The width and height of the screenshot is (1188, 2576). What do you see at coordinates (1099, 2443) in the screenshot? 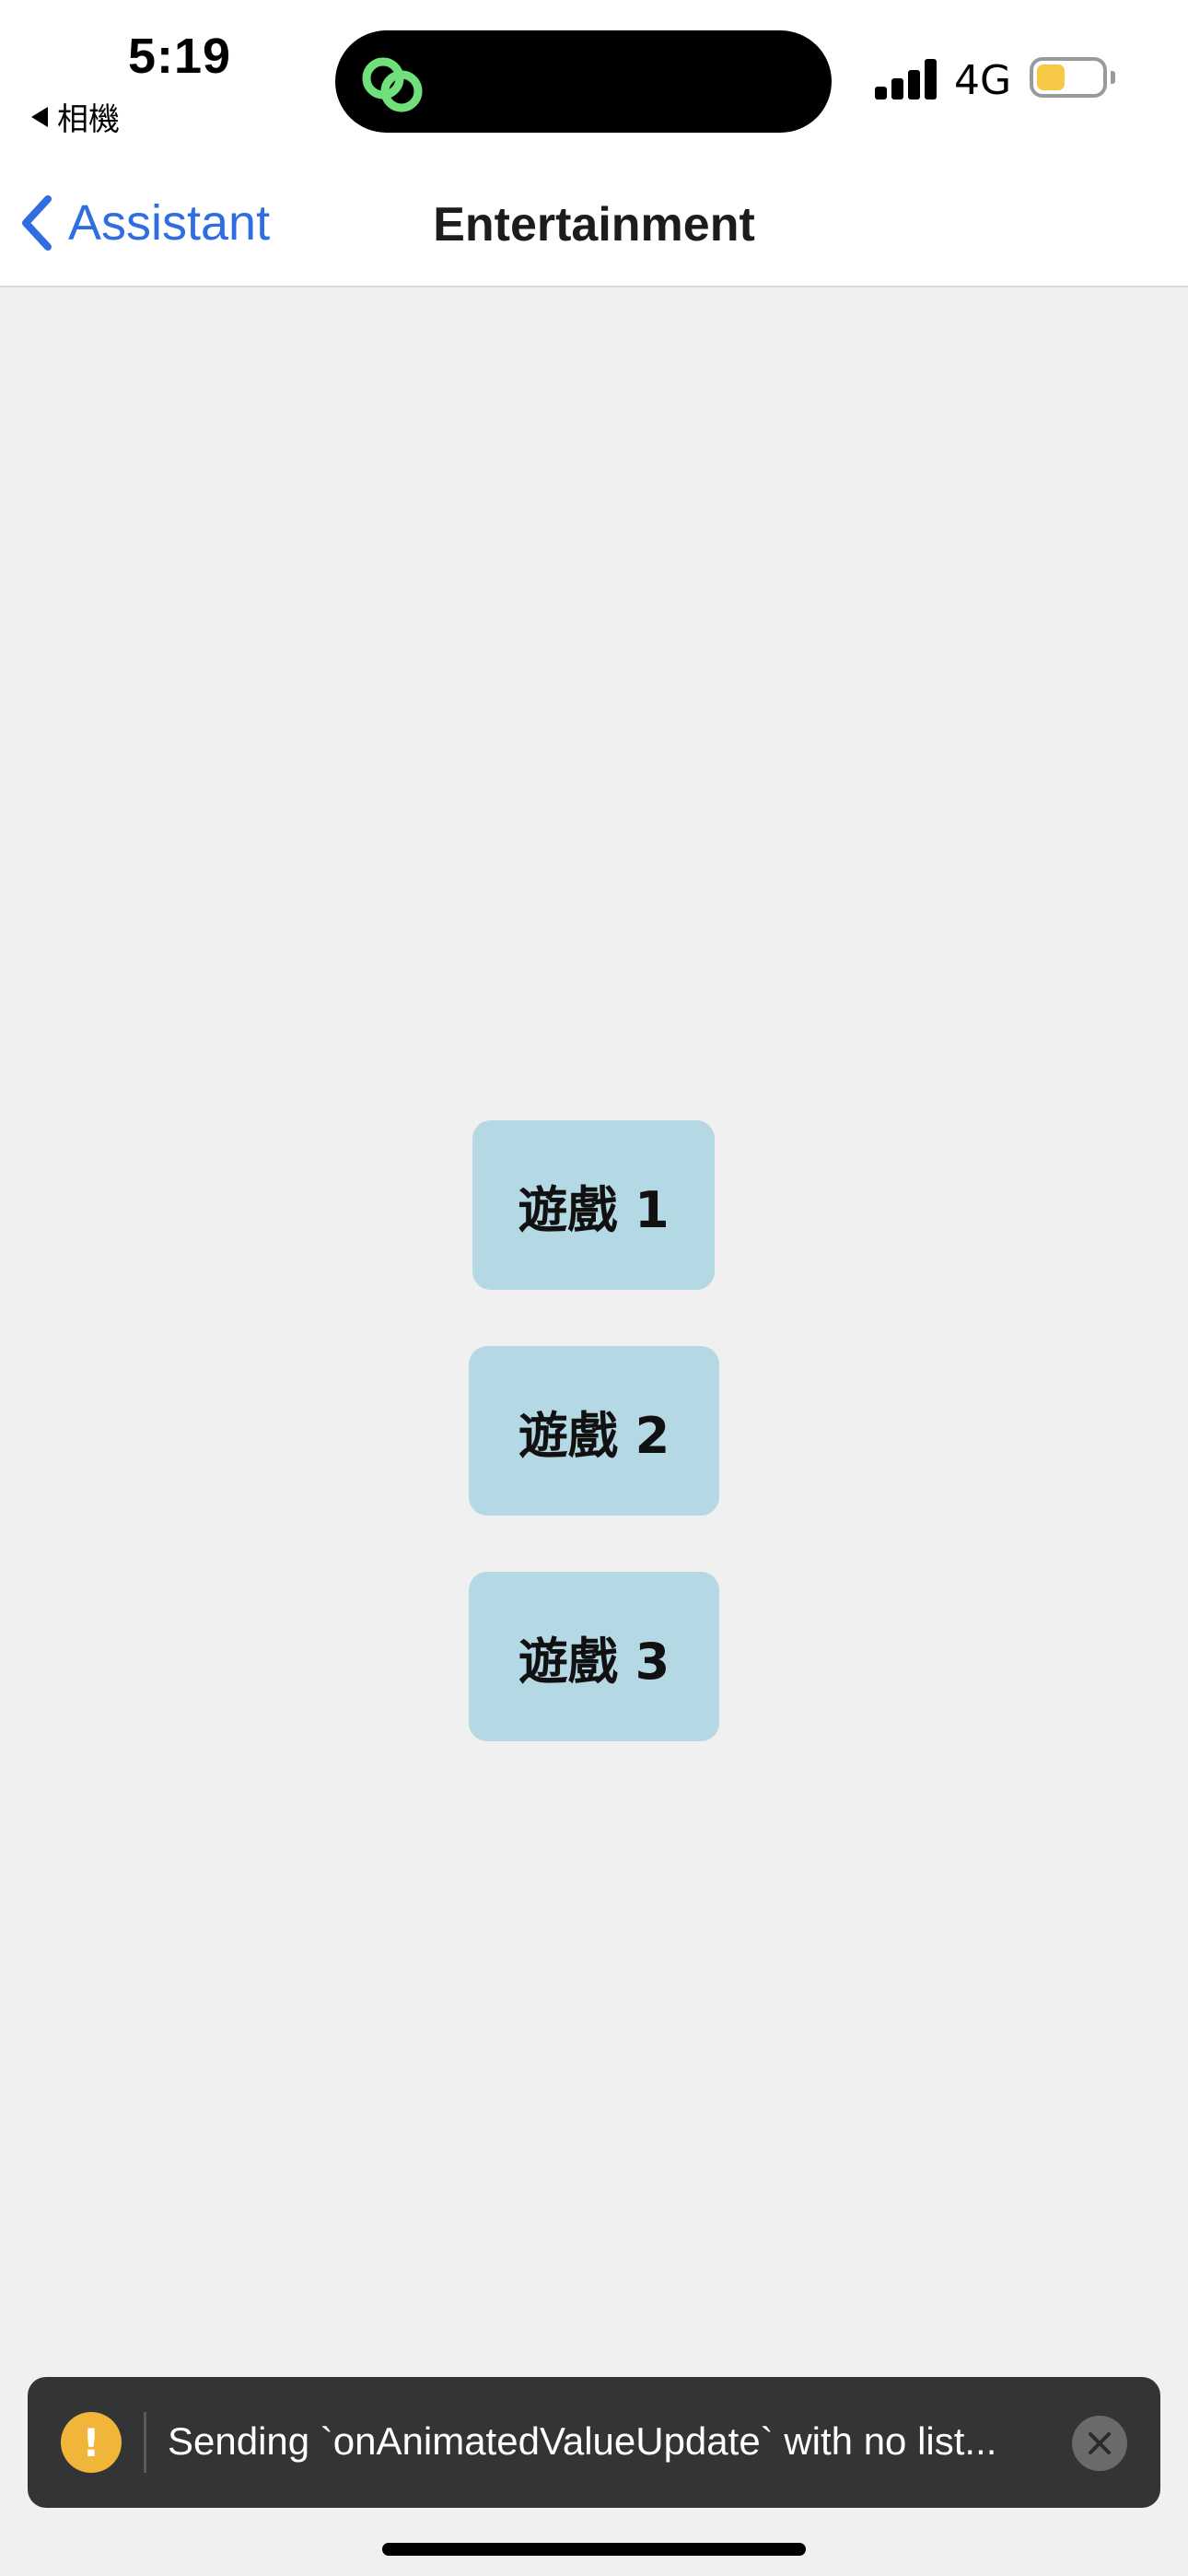
I see `close-icon` at bounding box center [1099, 2443].